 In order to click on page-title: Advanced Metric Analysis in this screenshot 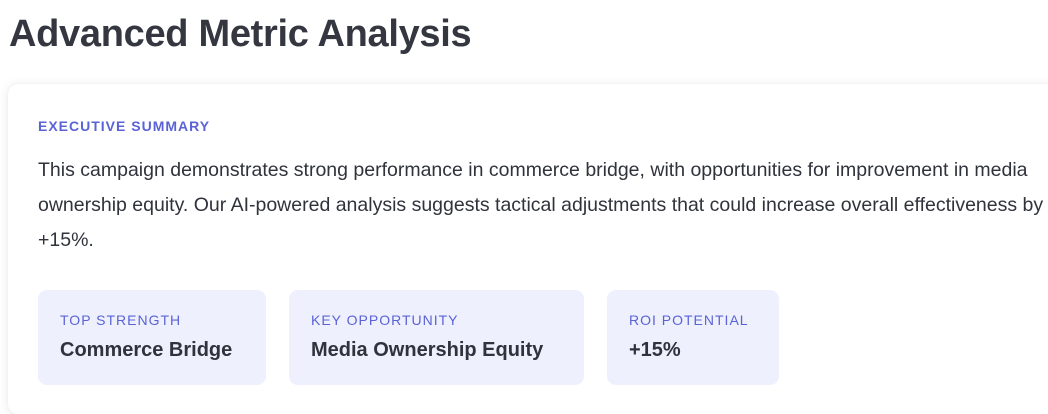, I will do `click(240, 34)`.